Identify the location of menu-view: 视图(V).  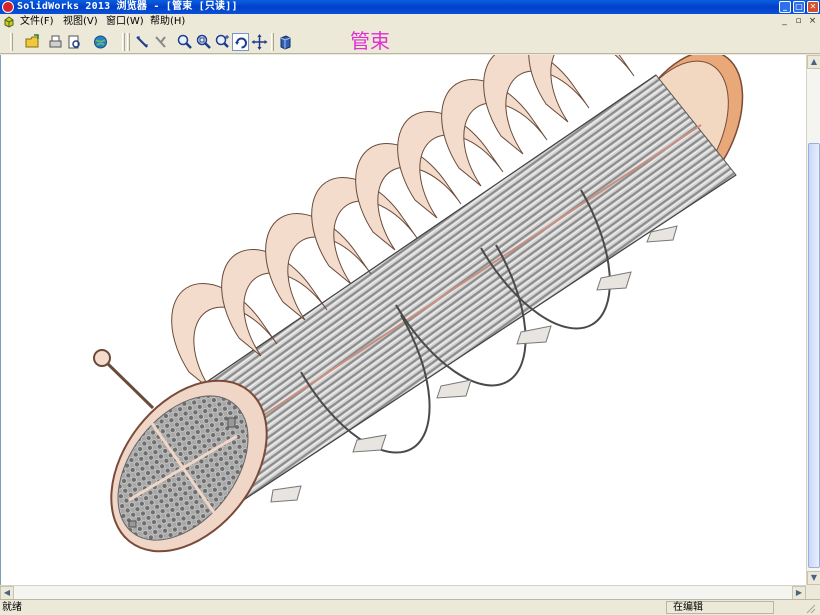
(80, 22).